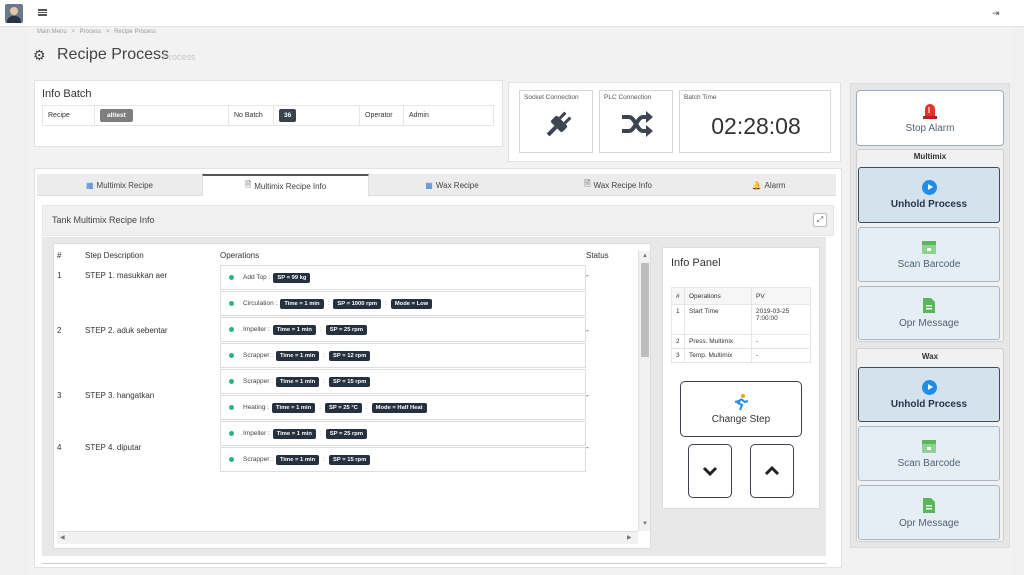  What do you see at coordinates (597, 255) in the screenshot?
I see `header-status: Status` at bounding box center [597, 255].